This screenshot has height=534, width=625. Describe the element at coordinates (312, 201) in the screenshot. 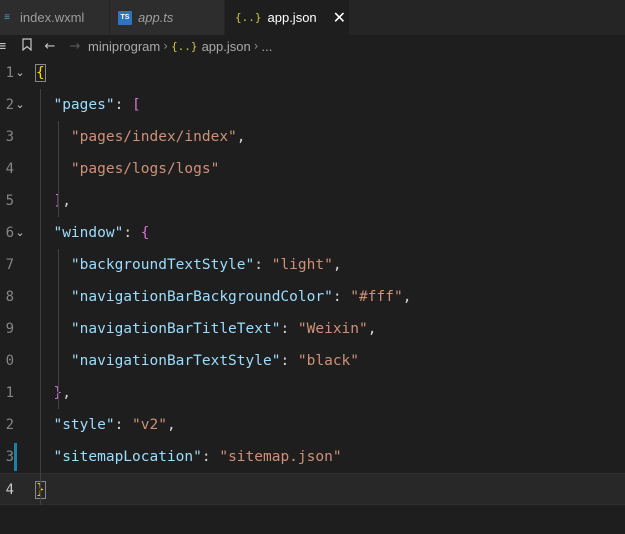

I see `code-line: 5 ],` at that location.